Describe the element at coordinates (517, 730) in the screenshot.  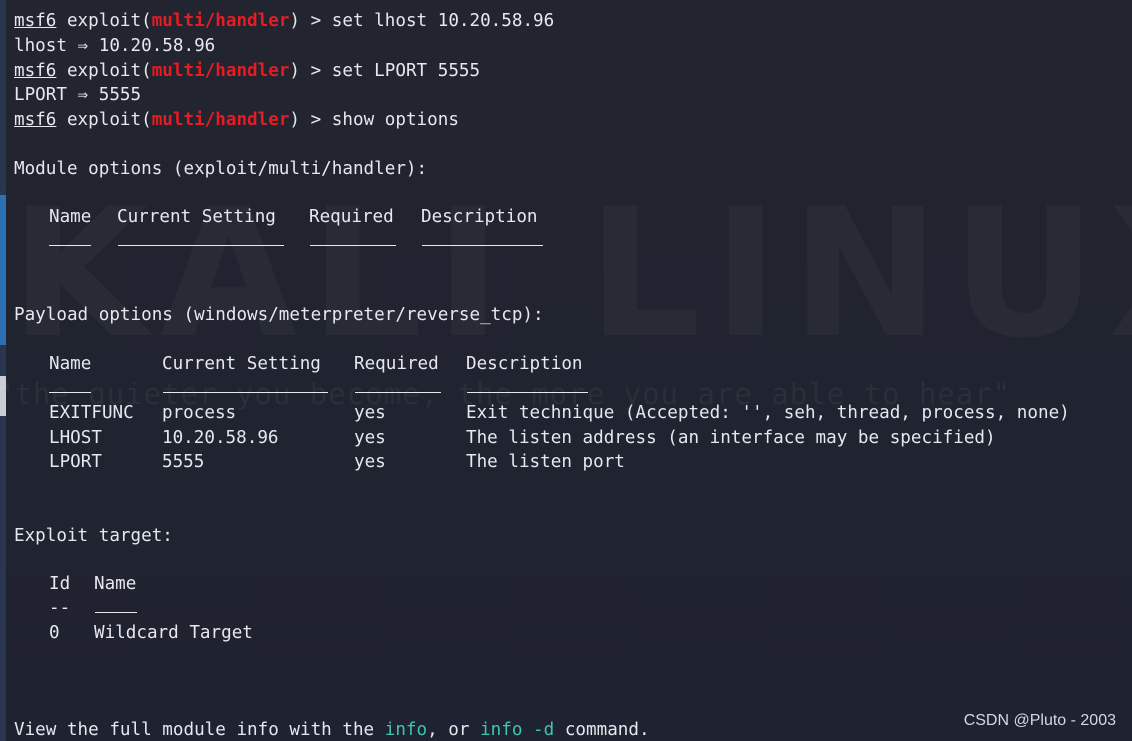
I see `info-d-command-link: info -d` at that location.